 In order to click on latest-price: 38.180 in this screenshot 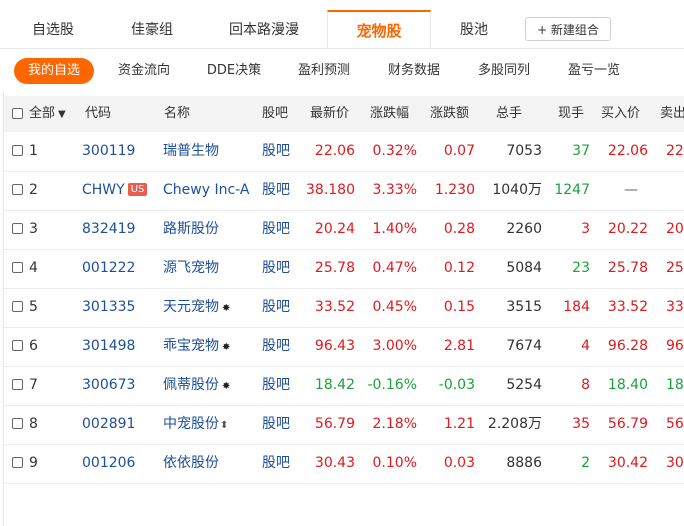, I will do `click(330, 190)`.